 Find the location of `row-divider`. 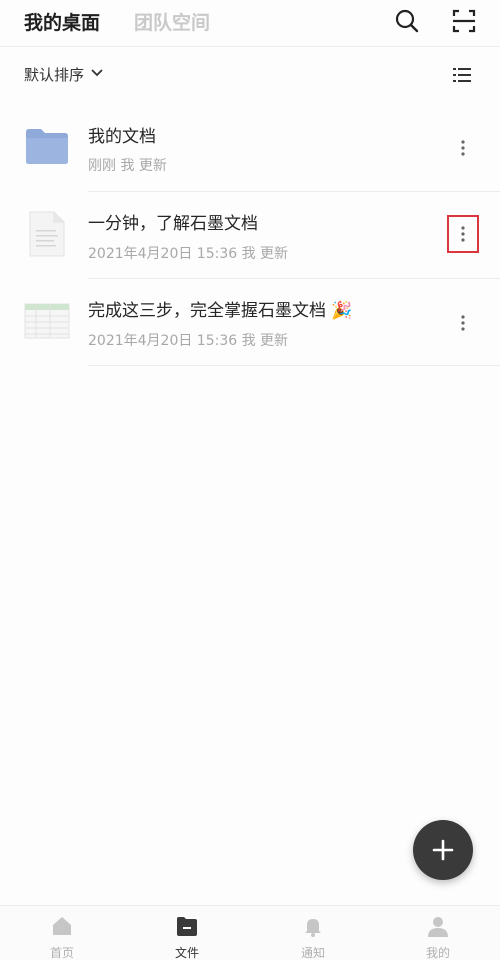

row-divider is located at coordinates (294, 365).